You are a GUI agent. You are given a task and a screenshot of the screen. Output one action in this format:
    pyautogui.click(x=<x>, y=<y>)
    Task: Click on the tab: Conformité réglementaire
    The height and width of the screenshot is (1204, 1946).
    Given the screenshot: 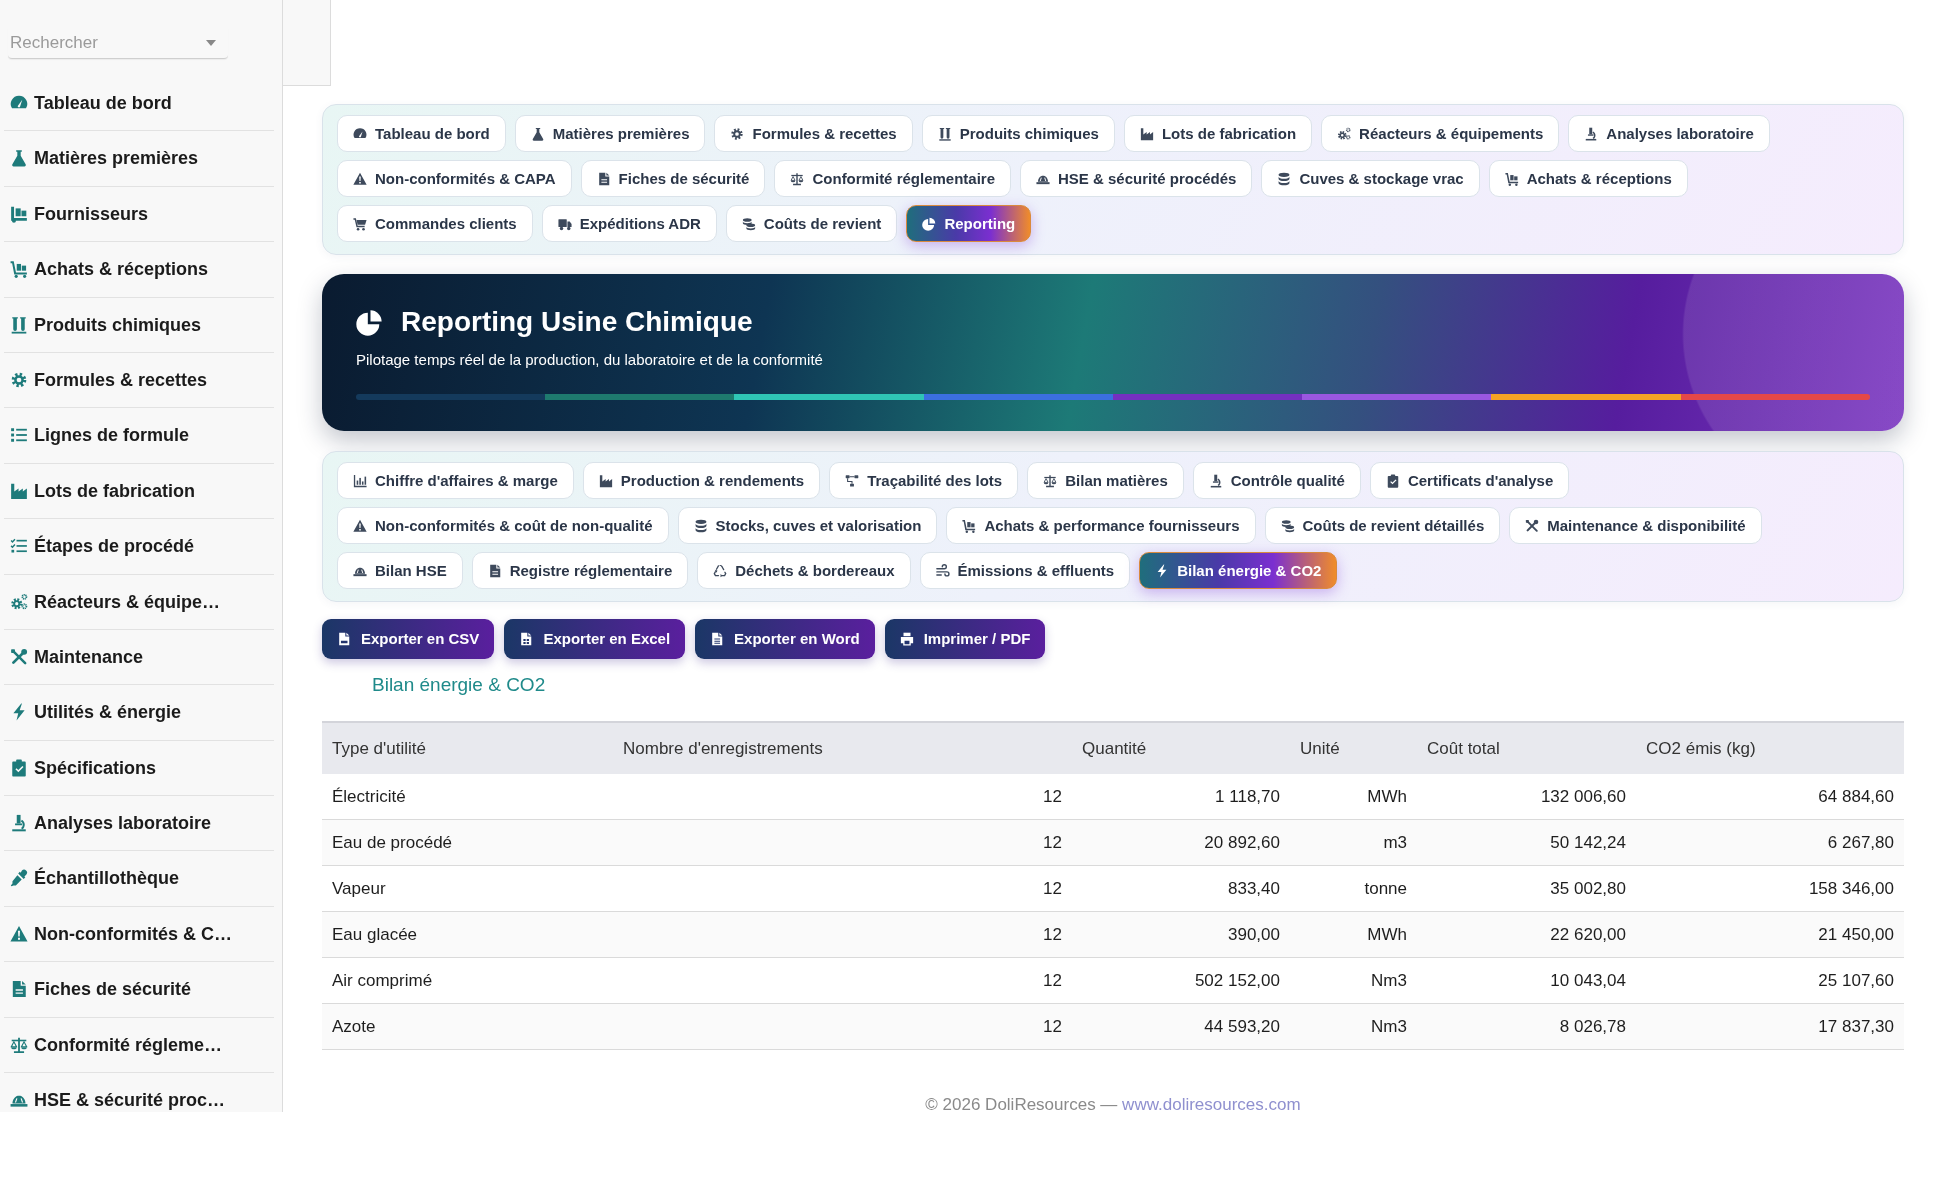 What is the action you would take?
    pyautogui.click(x=892, y=178)
    